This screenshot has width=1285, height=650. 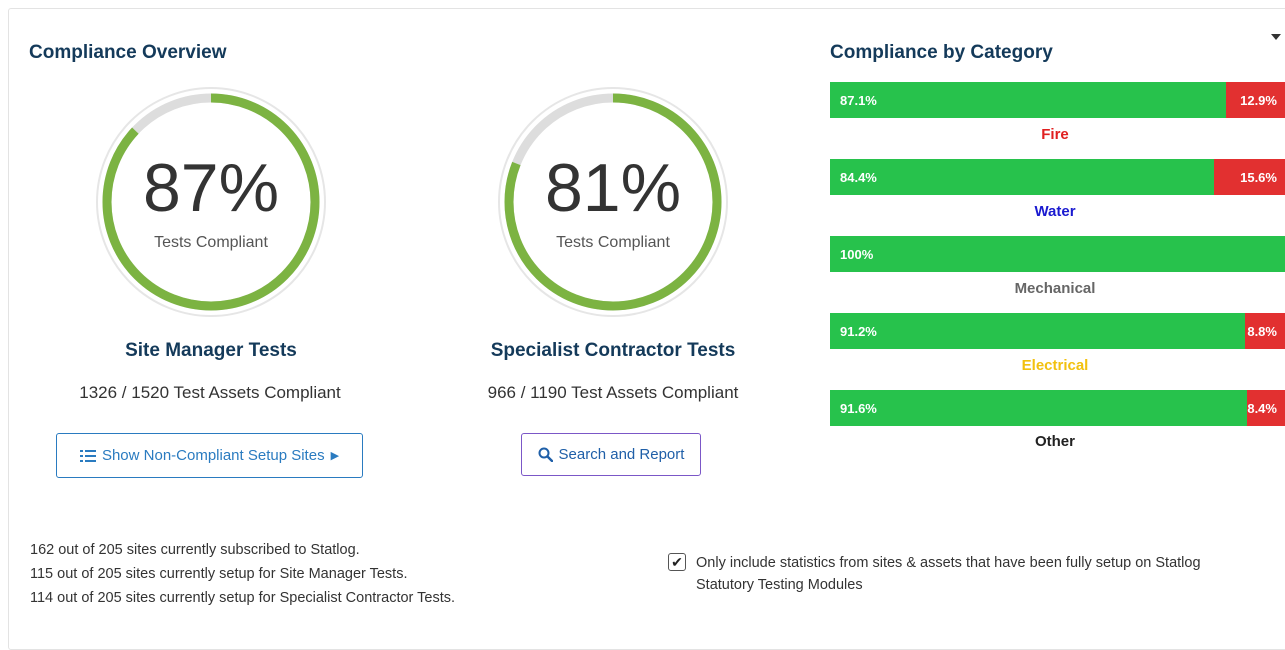 I want to click on category-bar-electrical: 91.2% 8.8%, so click(x=1057, y=331).